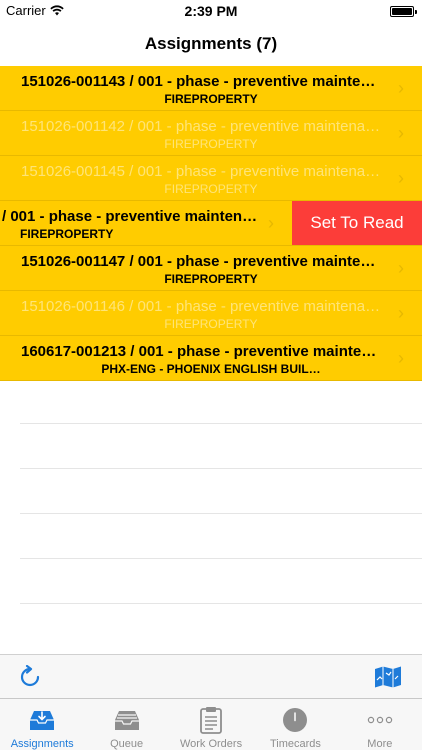 The image size is (422, 750). What do you see at coordinates (211, 744) in the screenshot?
I see `tab-label: Work Orders` at bounding box center [211, 744].